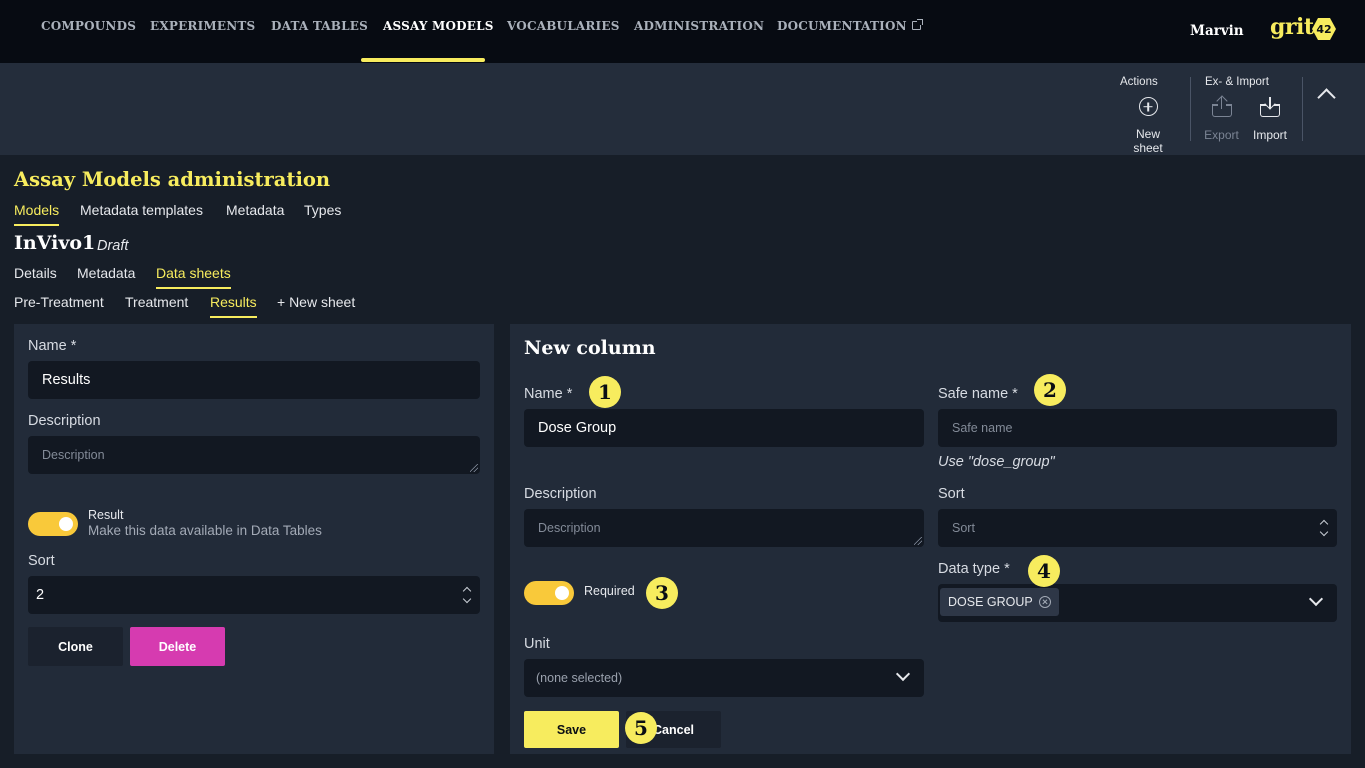 The height and width of the screenshot is (768, 1365). I want to click on sheet-description-label: Description, so click(64, 421).